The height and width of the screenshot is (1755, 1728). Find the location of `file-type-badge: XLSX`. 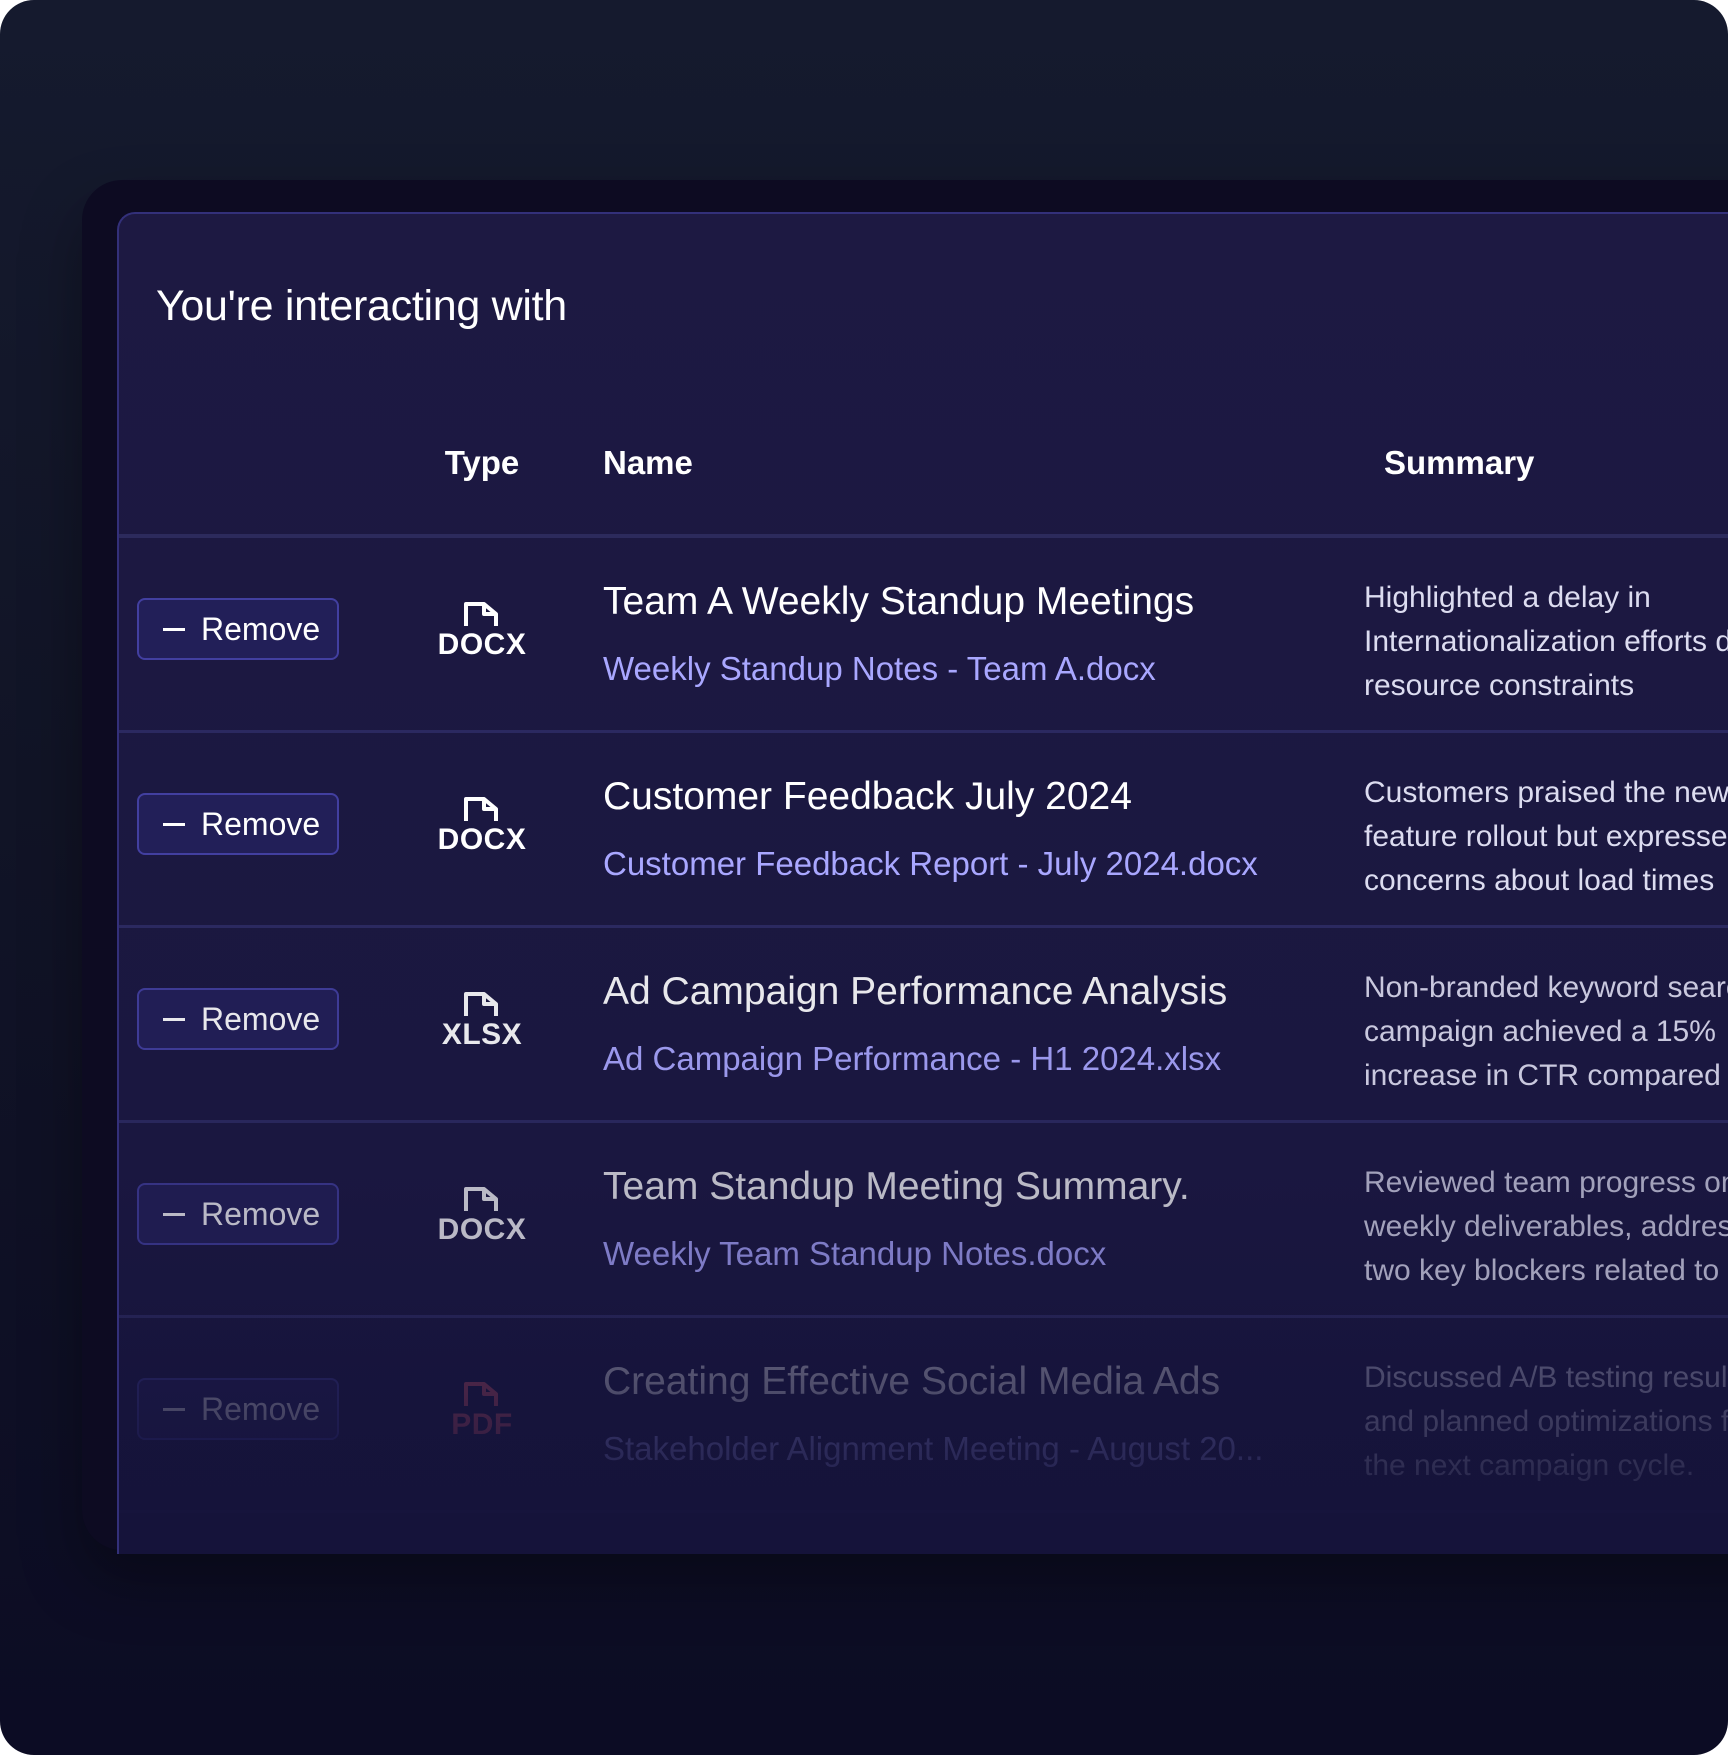

file-type-badge: XLSX is located at coordinates (482, 1020).